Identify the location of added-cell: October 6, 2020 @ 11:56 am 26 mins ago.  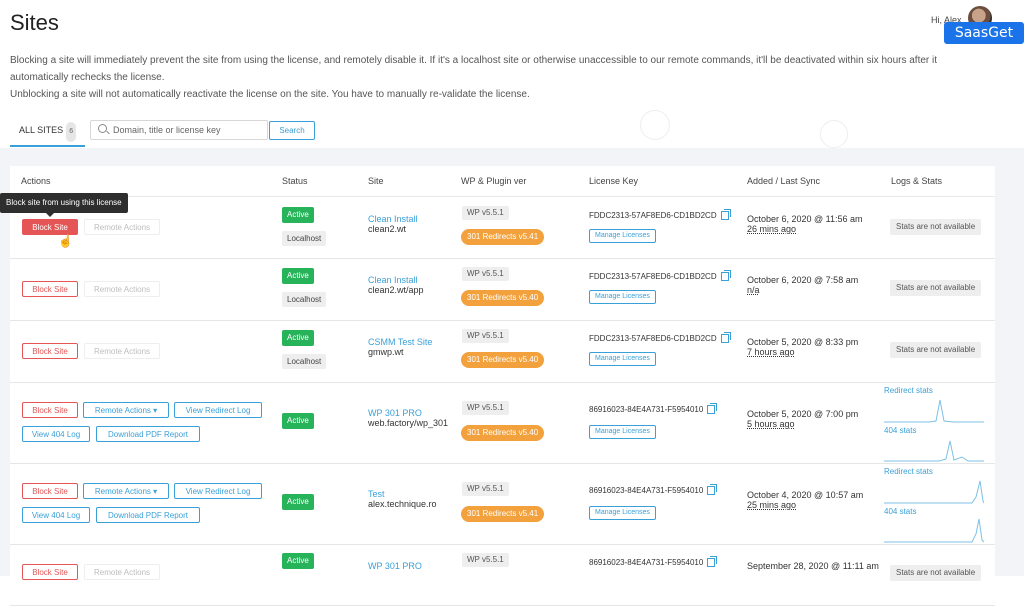
(805, 224).